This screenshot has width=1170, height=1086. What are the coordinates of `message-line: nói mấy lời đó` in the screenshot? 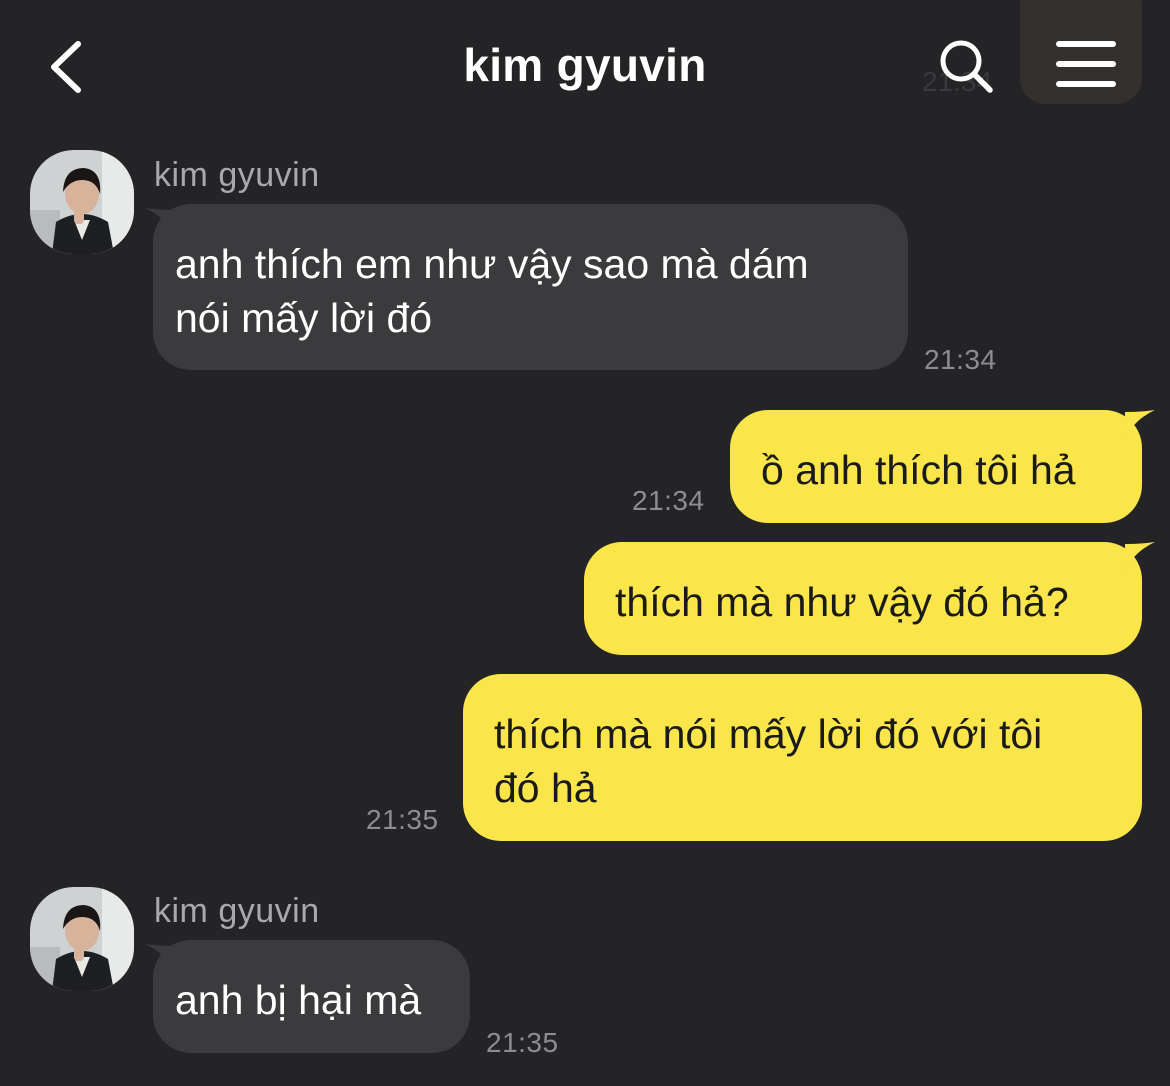 It's located at (304, 318).